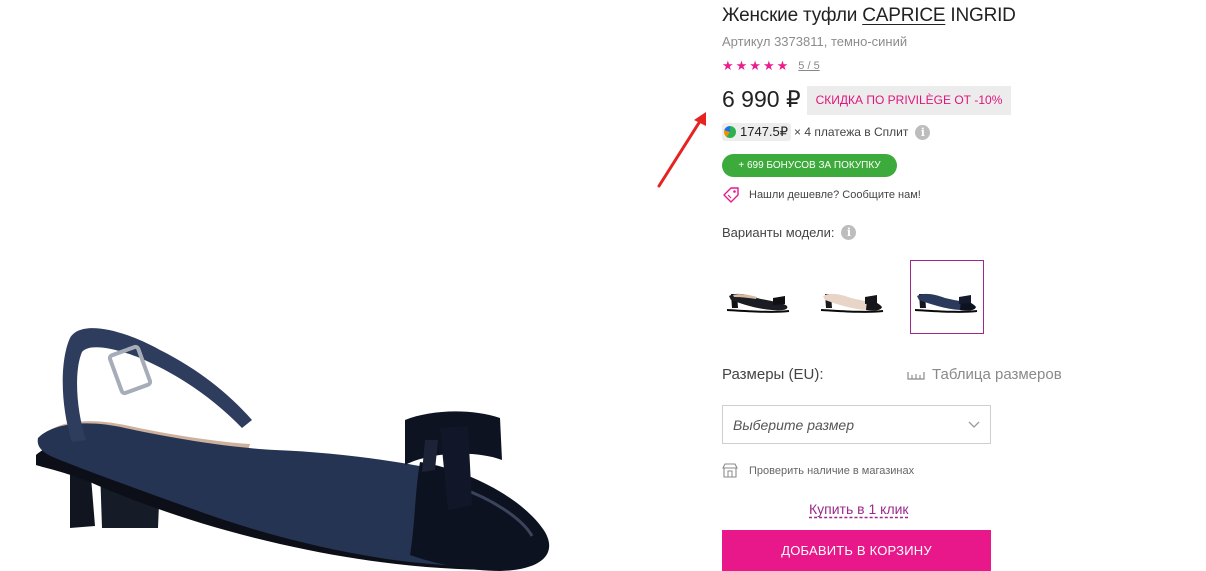  I want to click on variants-label: Варианты модели: i, so click(789, 232).